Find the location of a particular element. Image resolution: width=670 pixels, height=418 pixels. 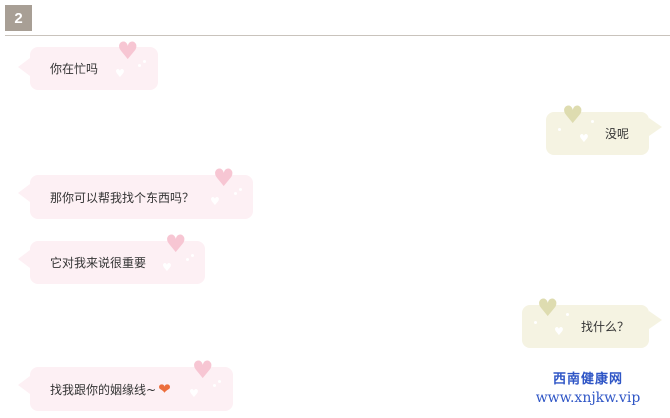

message-text: 找我跟你的姻缘线~ is located at coordinates (103, 389).